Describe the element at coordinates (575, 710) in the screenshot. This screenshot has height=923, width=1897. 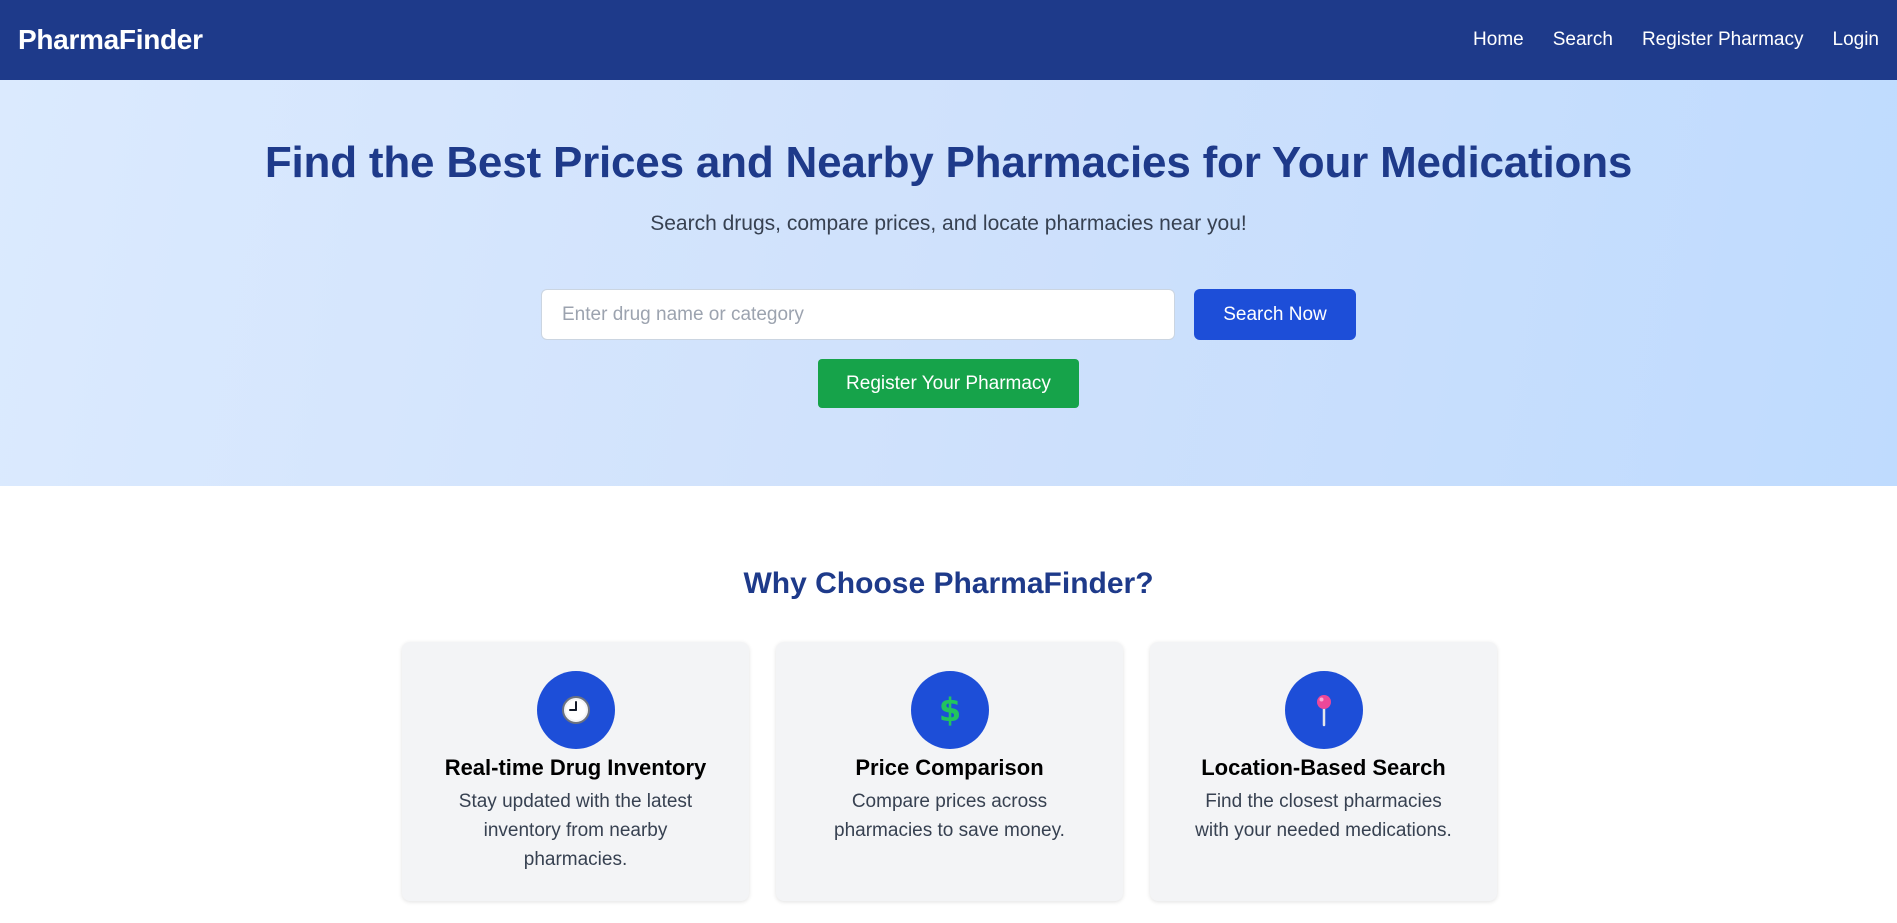
I see `clock-icon` at that location.